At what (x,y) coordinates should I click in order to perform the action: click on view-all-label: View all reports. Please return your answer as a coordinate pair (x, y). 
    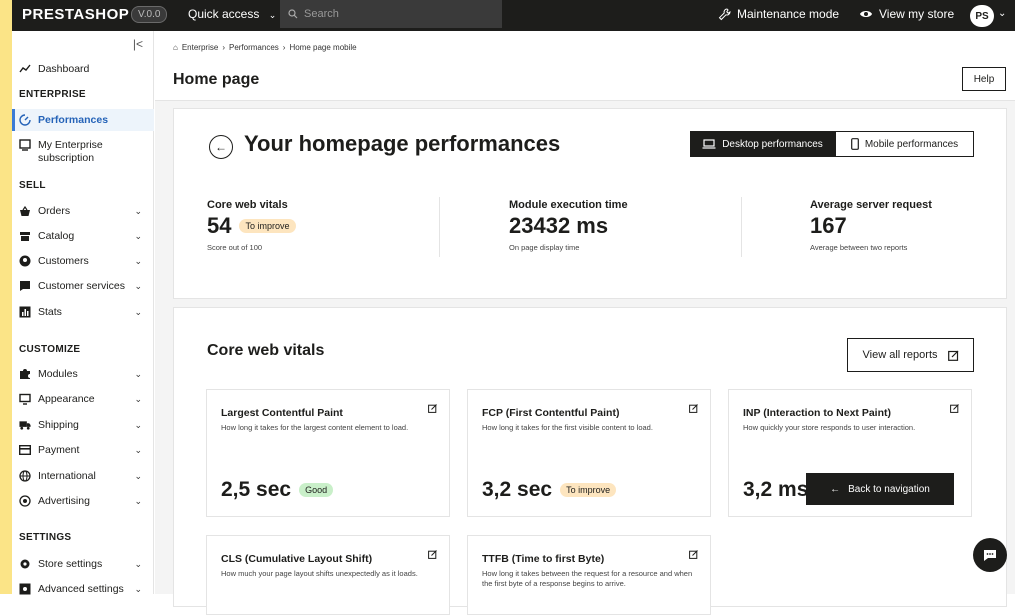
    Looking at the image, I should click on (900, 355).